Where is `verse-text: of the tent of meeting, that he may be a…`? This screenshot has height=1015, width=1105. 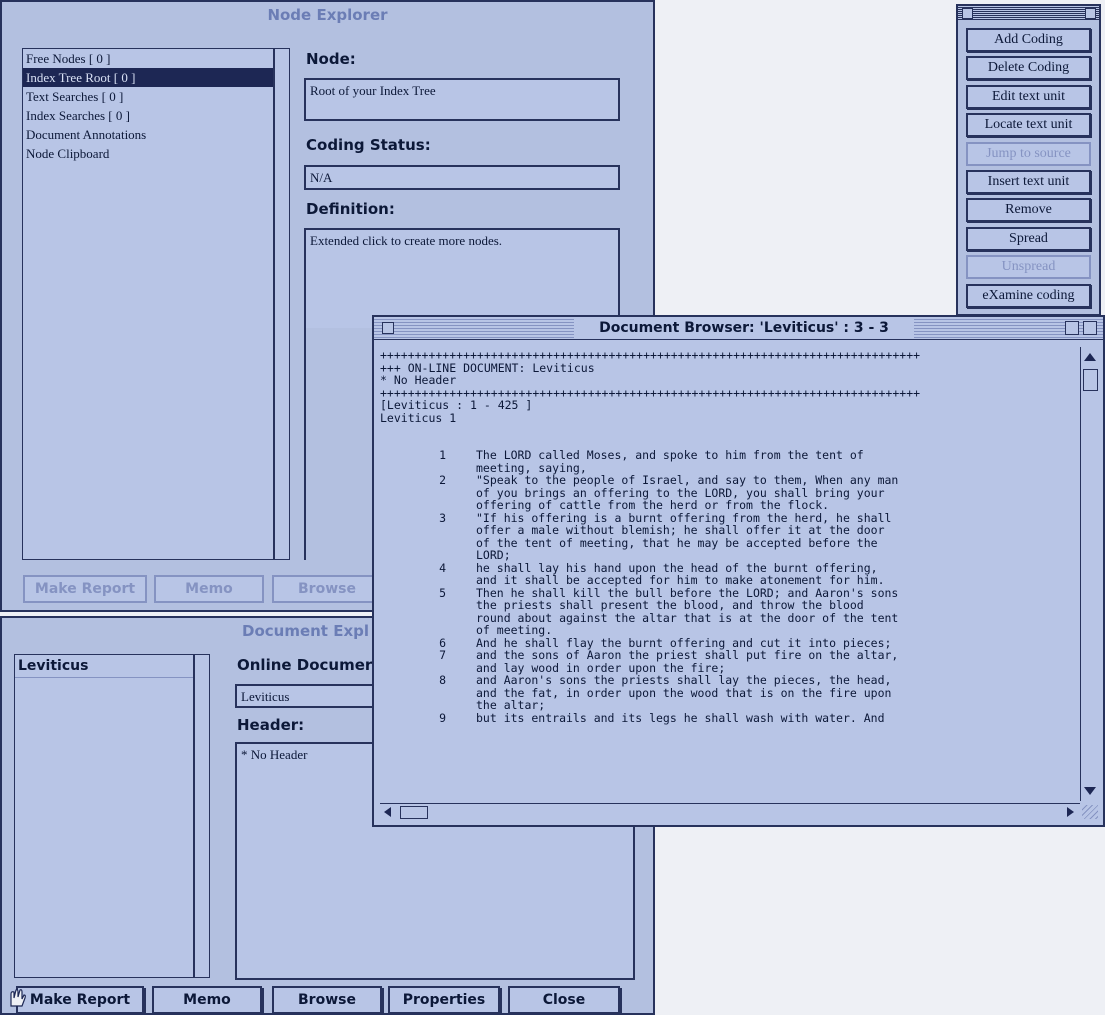
verse-text: of the tent of meeting, that he may be a… is located at coordinates (677, 542).